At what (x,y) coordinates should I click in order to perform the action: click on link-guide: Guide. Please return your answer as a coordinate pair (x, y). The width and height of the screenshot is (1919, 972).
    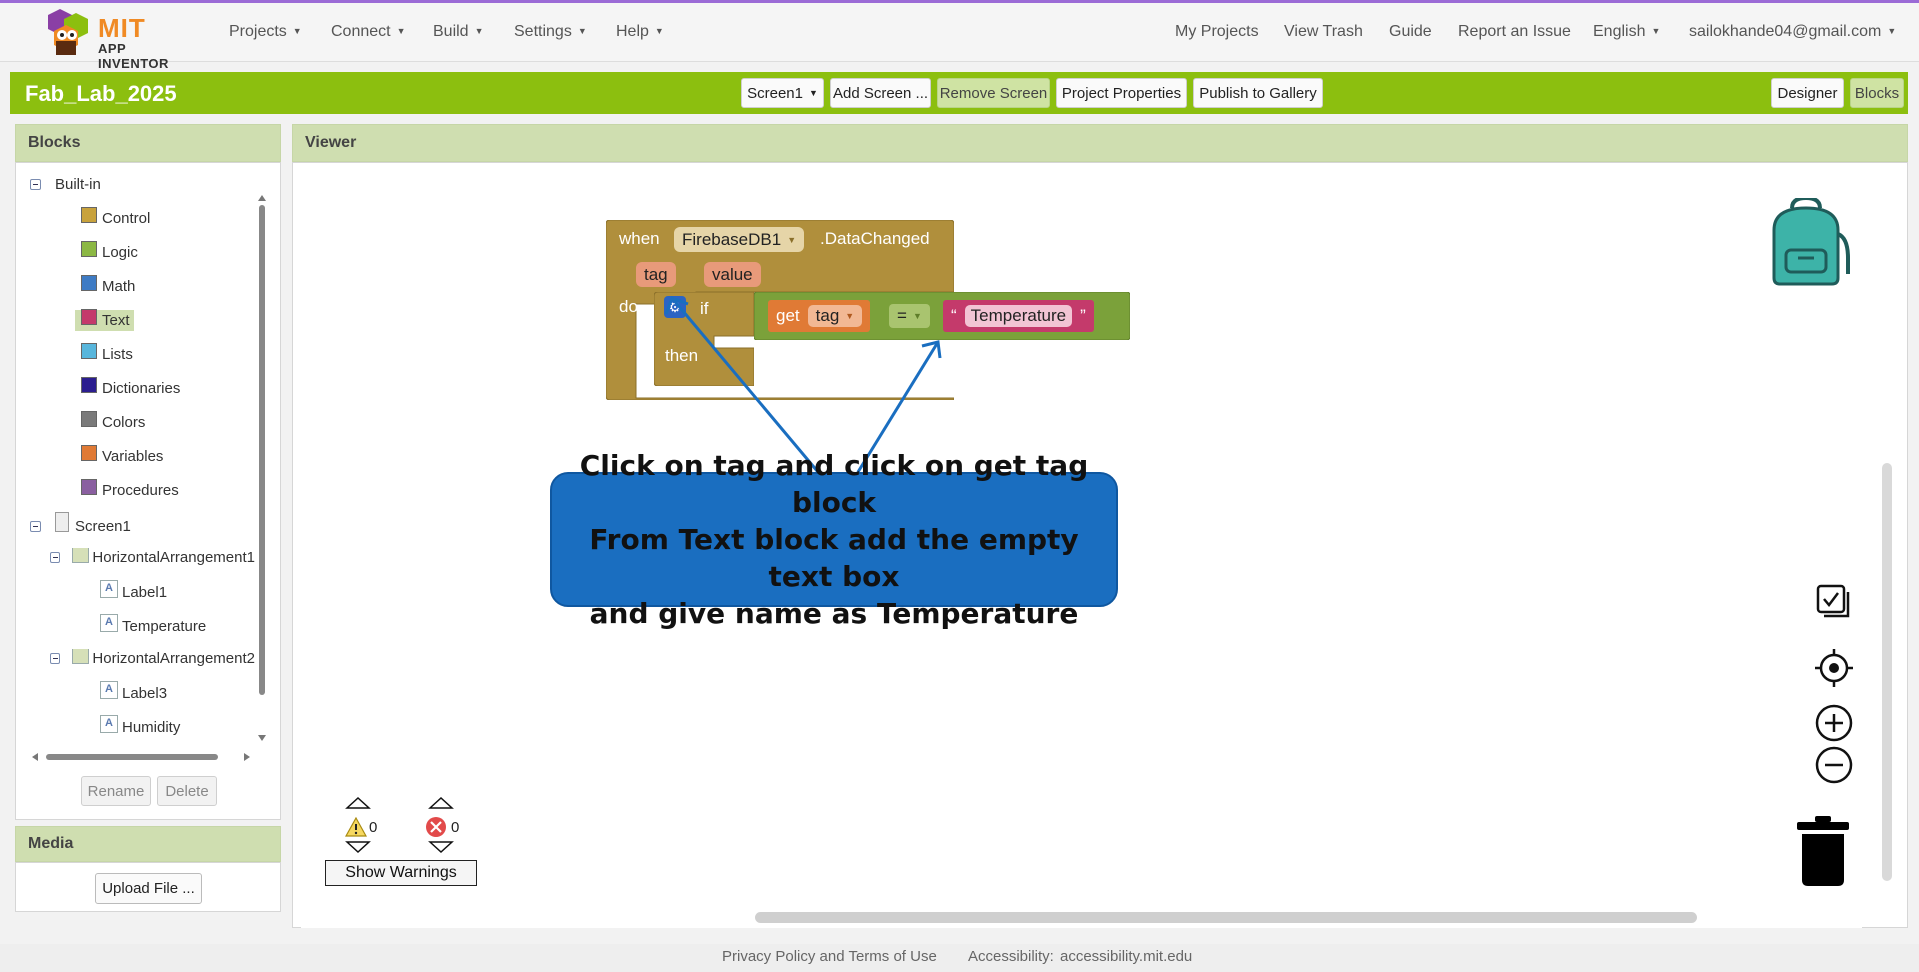
    Looking at the image, I should click on (1410, 32).